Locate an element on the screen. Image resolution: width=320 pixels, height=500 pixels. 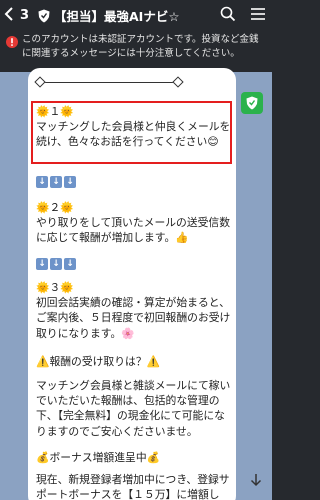
menu-icon is located at coordinates (258, 14).